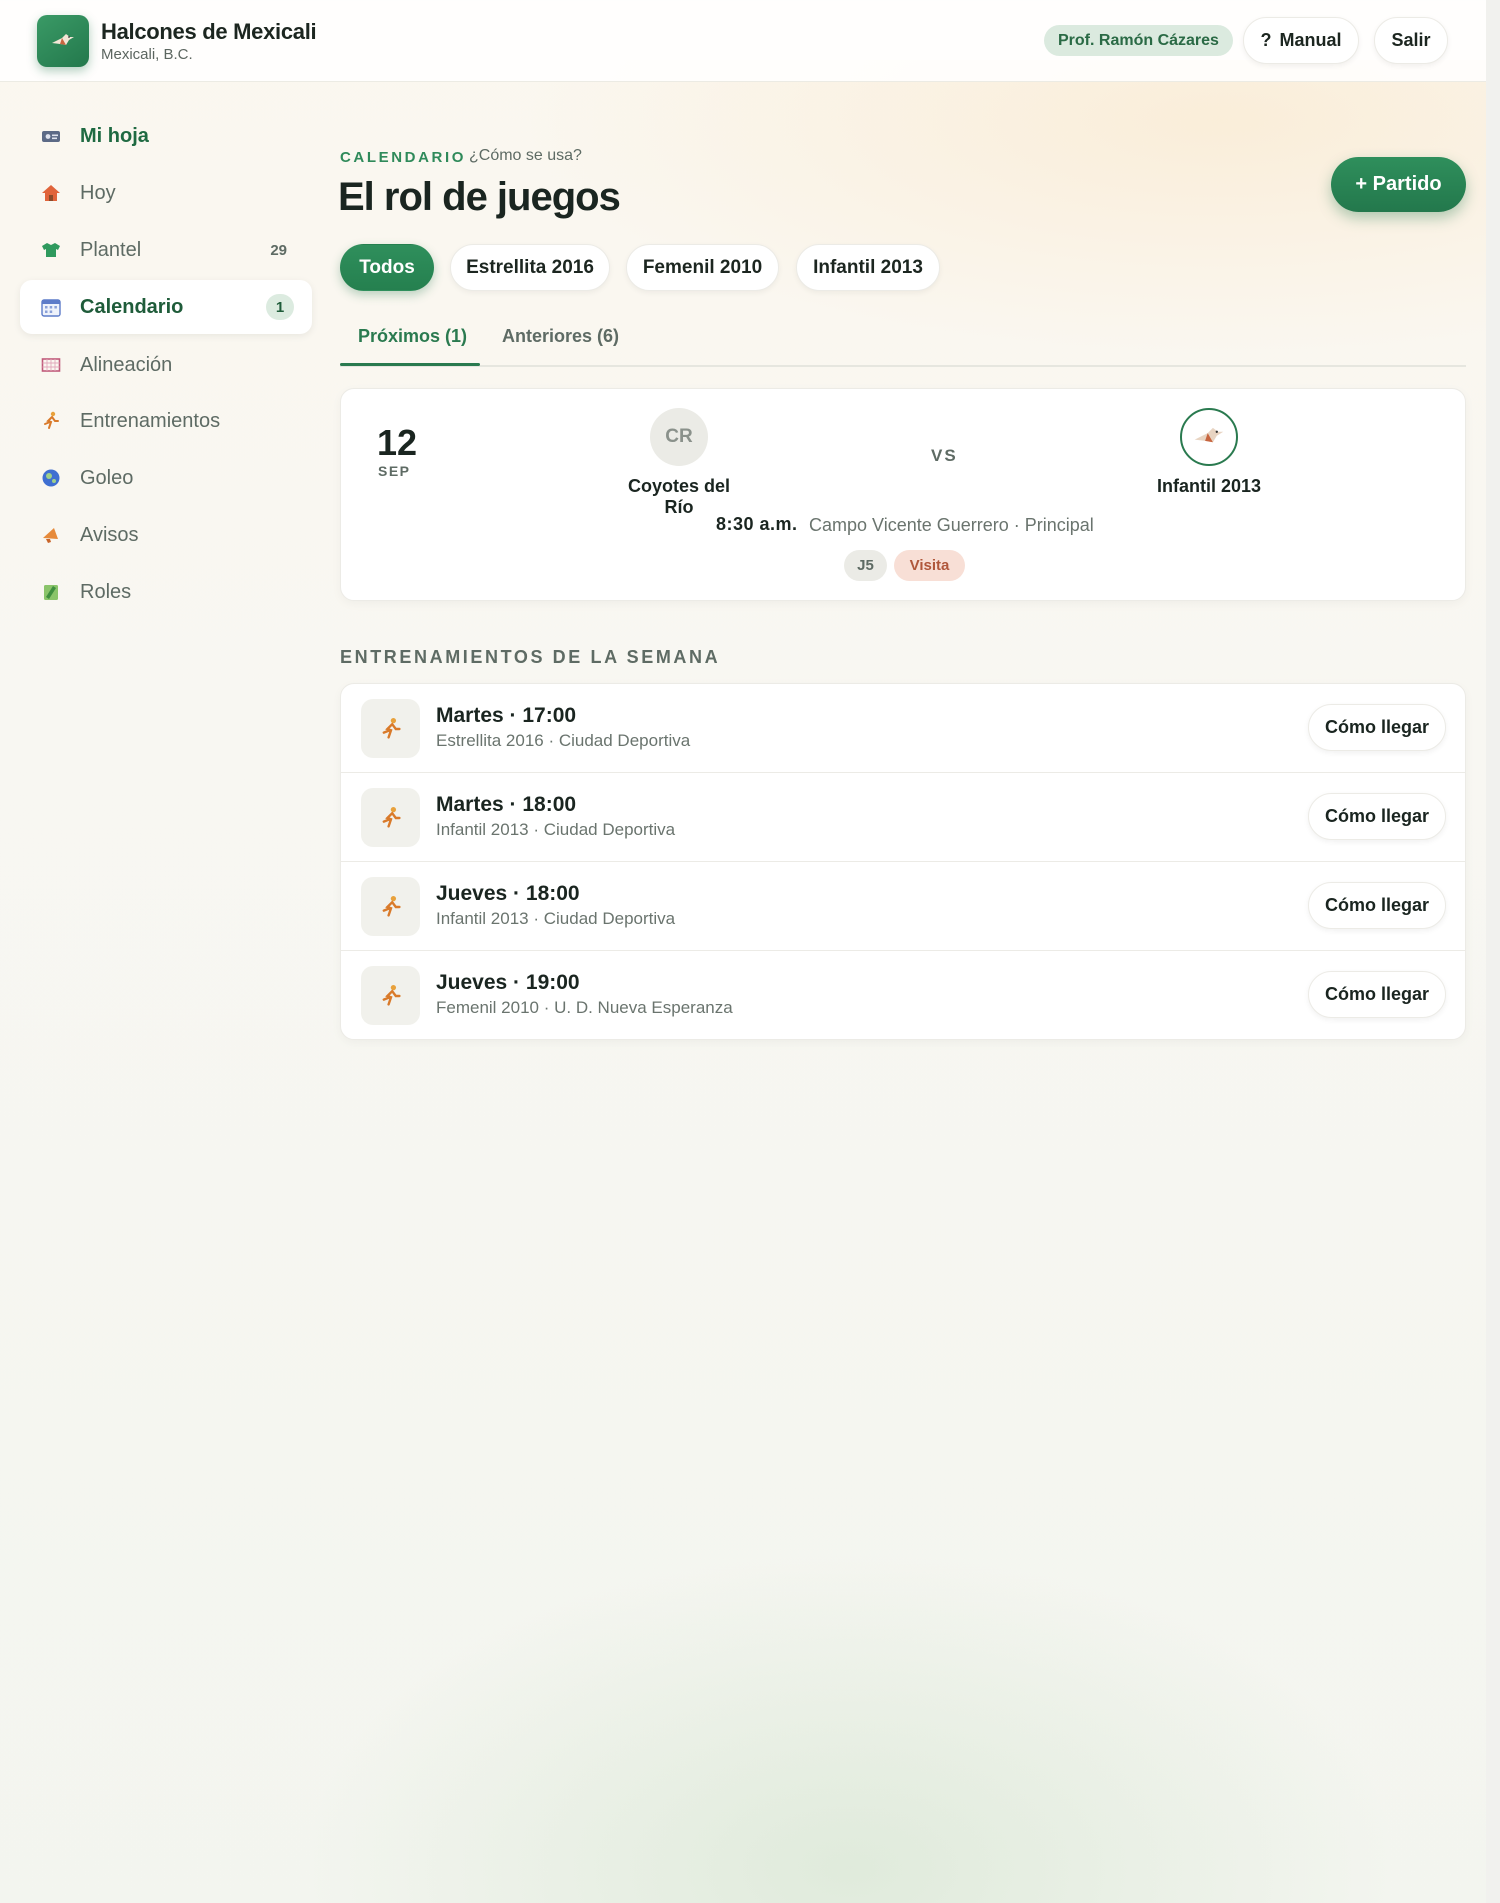  What do you see at coordinates (702, 267) in the screenshot?
I see `filter-chip-femenil-2010: Femenil 2010` at bounding box center [702, 267].